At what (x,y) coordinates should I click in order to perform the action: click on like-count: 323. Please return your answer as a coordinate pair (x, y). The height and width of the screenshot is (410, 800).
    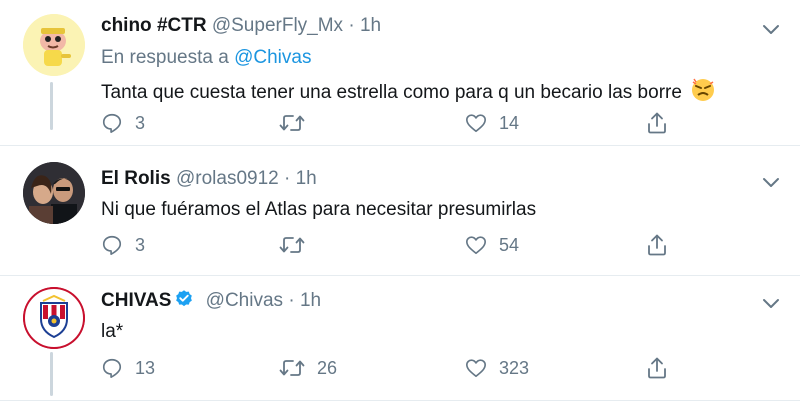
    Looking at the image, I should click on (514, 367).